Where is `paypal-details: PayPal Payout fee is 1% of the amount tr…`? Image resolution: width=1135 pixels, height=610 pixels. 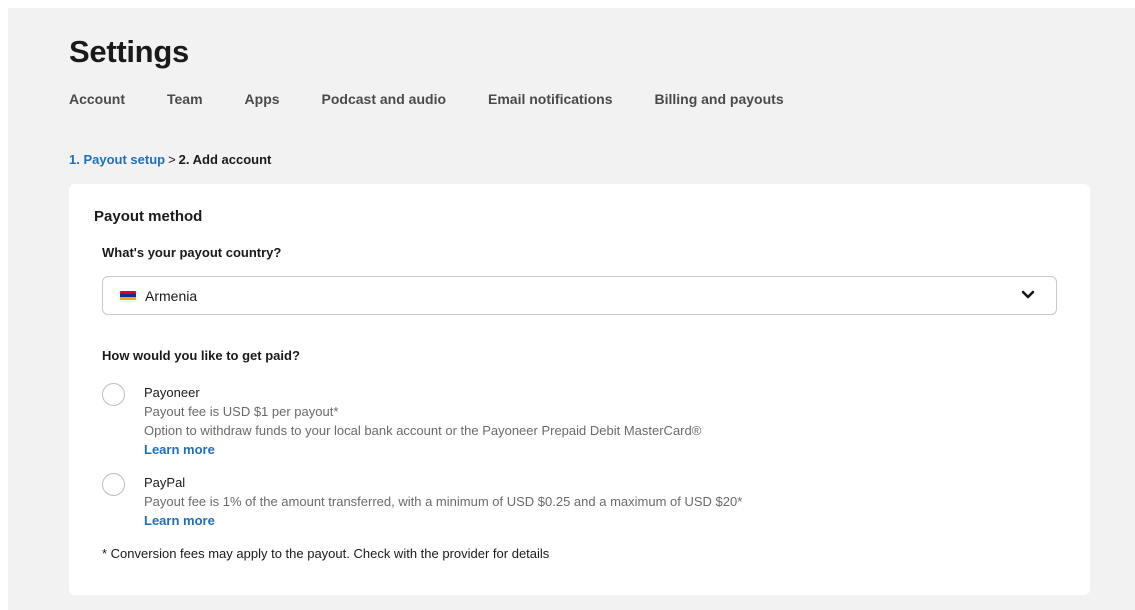 paypal-details: PayPal Payout fee is 1% of the amount tr… is located at coordinates (443, 501).